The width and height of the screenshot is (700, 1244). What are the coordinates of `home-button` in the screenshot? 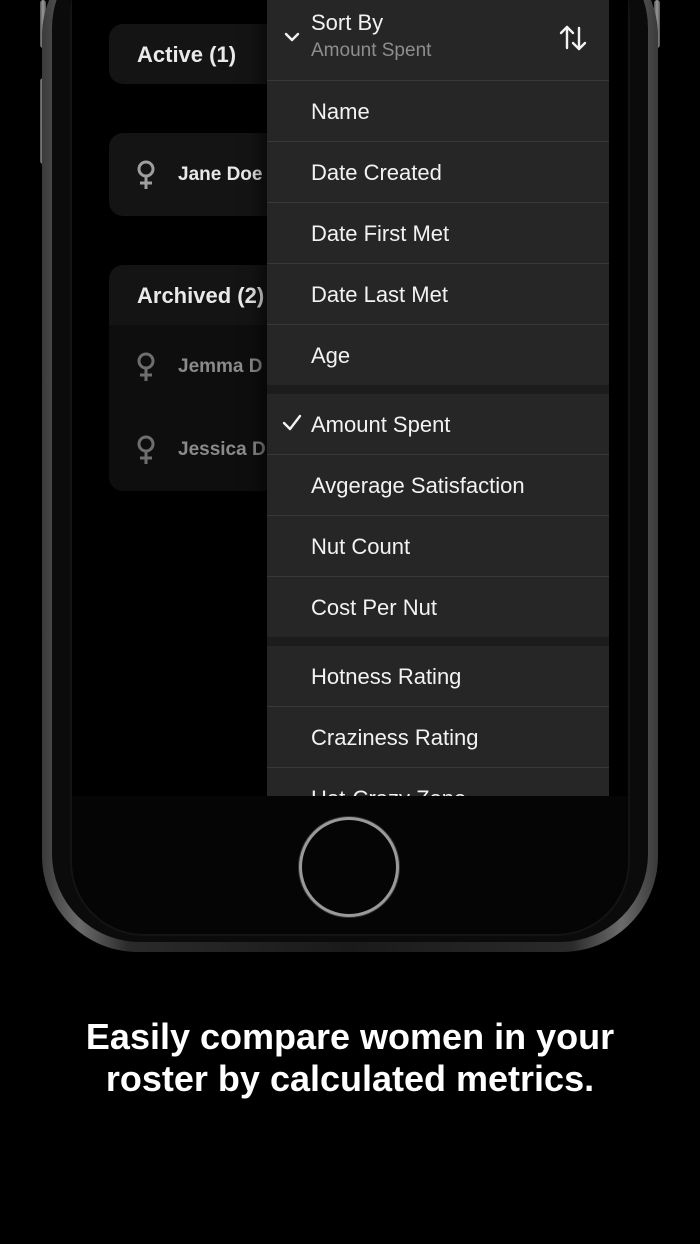 It's located at (349, 867).